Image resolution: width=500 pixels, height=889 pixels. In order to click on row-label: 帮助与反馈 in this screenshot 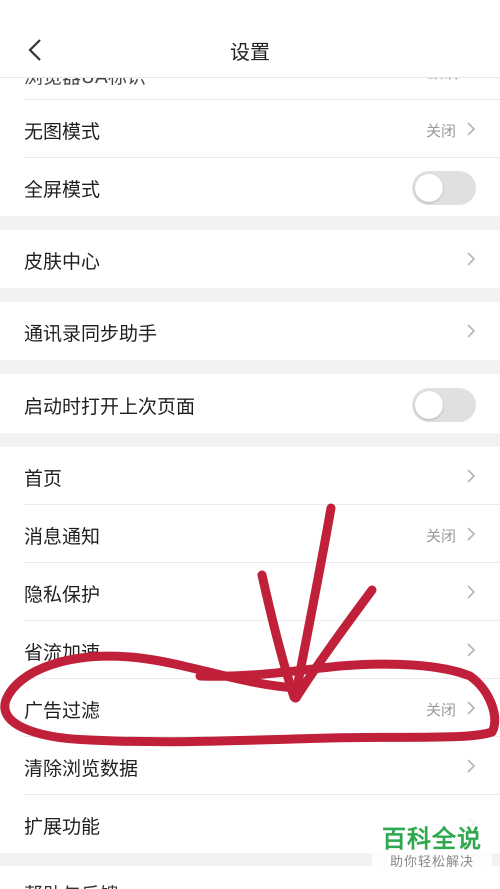, I will do `click(71, 884)`.